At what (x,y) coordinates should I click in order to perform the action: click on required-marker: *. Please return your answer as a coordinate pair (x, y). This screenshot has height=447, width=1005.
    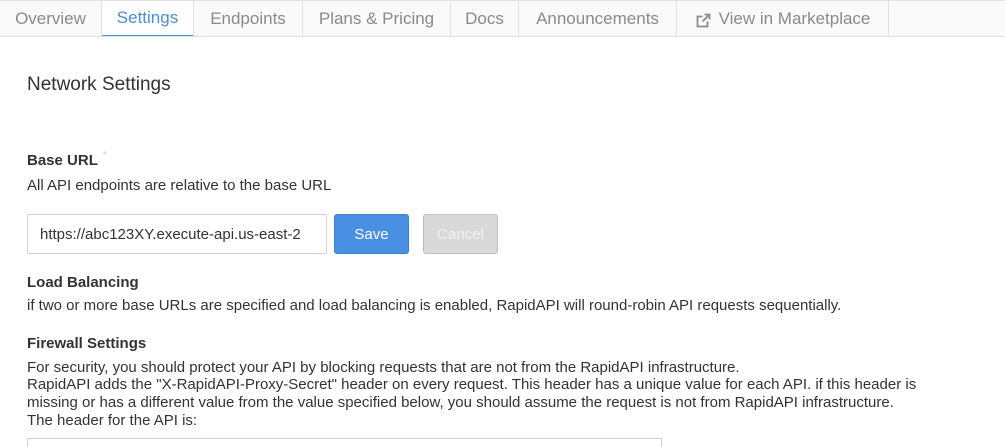
    Looking at the image, I should click on (104, 155).